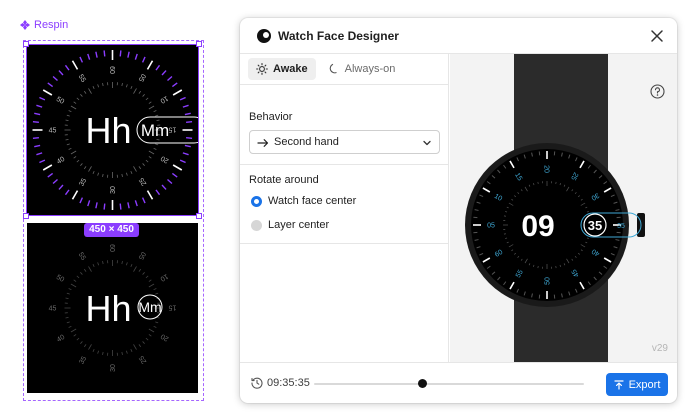 The image size is (700, 420). Describe the element at coordinates (458, 36) in the screenshot. I see `dialog-header: Watch Face Designer` at that location.